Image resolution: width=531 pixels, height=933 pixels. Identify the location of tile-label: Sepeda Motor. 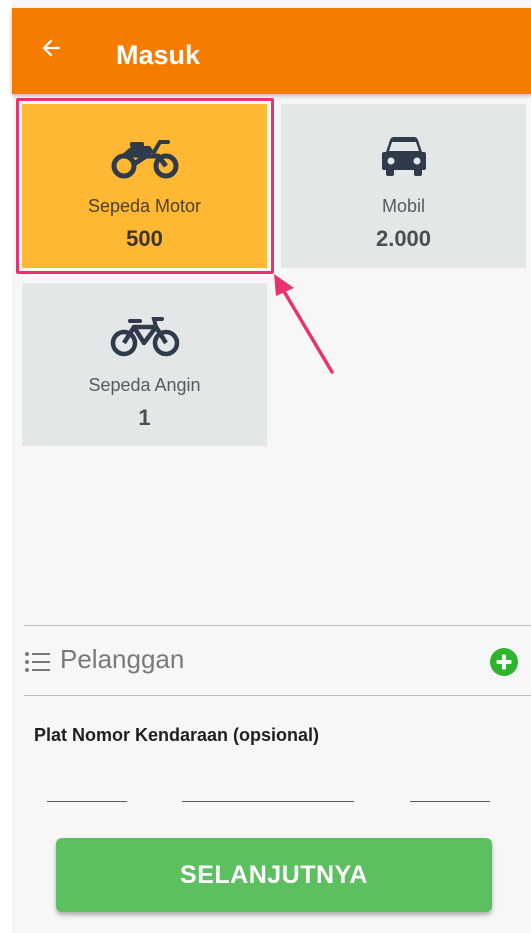
(144, 206).